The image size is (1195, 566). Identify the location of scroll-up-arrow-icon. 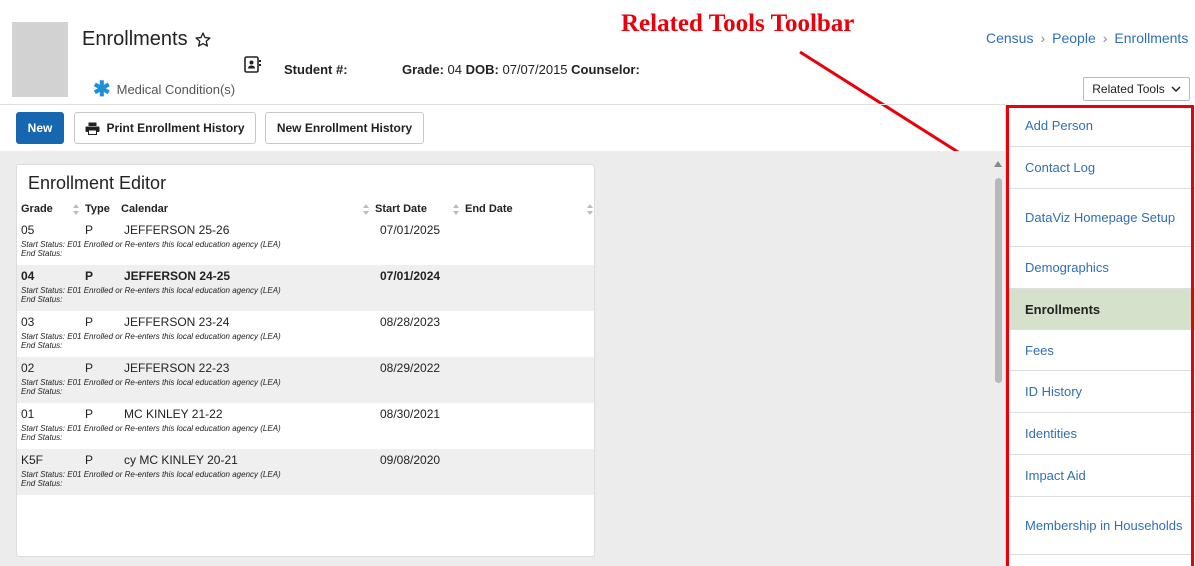
(998, 164).